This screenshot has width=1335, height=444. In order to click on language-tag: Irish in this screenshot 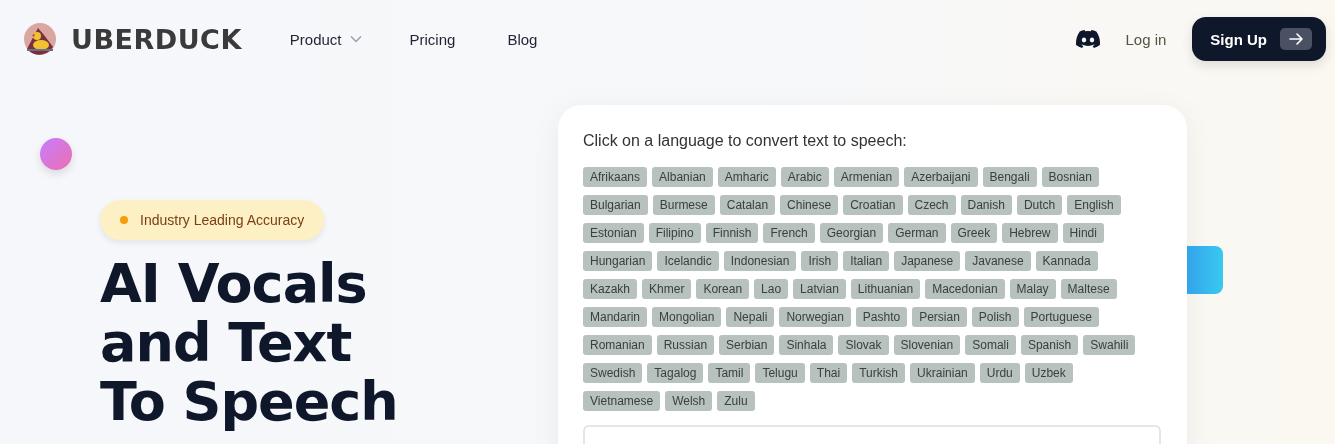, I will do `click(820, 261)`.